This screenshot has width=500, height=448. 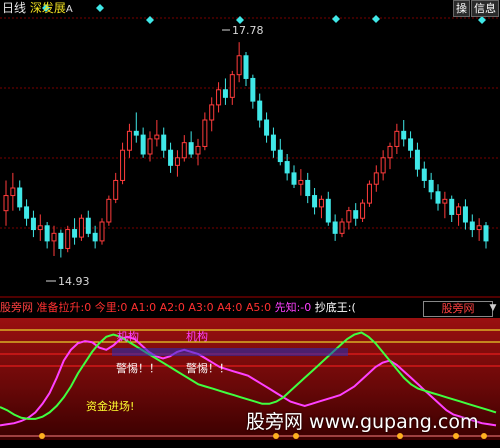 I want to click on annotation-institution-1: 机构, so click(x=128, y=336).